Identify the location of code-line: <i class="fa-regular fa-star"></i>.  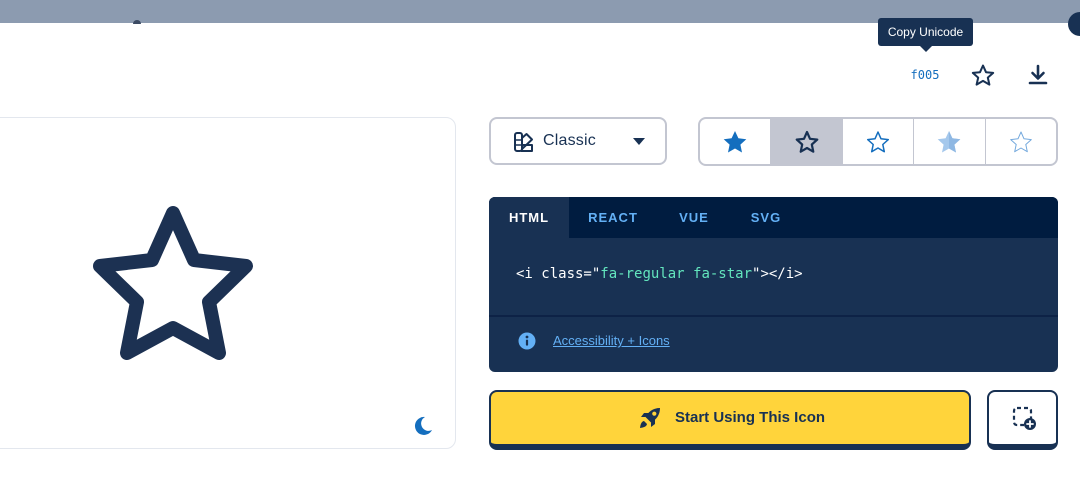
(659, 274).